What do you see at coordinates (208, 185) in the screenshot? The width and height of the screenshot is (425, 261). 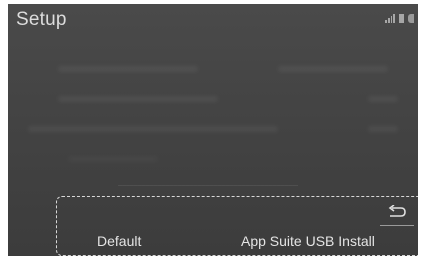 I see `divider` at bounding box center [208, 185].